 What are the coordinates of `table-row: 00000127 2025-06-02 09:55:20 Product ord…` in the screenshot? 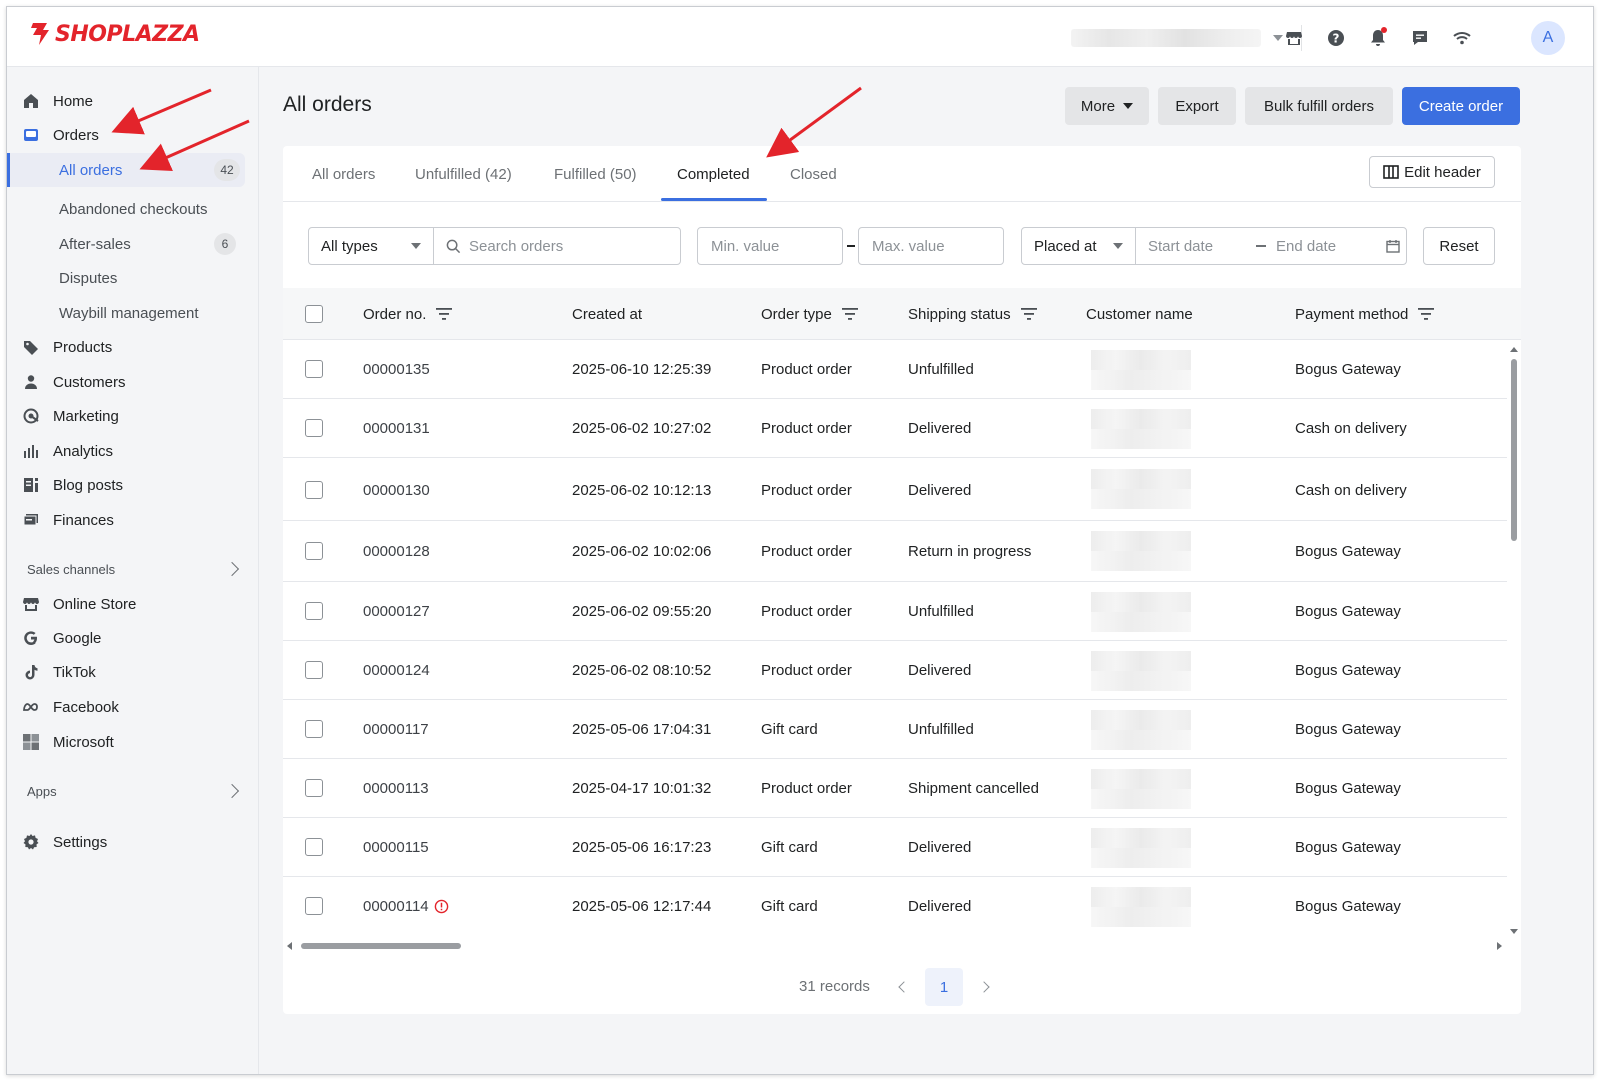 It's located at (895, 611).